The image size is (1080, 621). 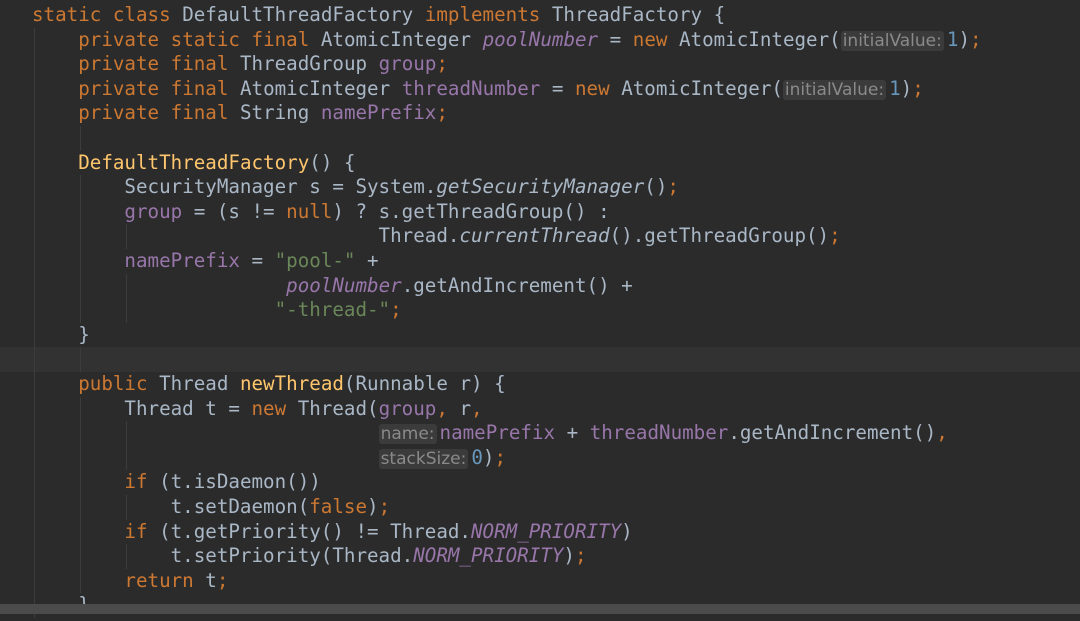 I want to click on code-line: namePrefix = "pool-" +, so click(x=540, y=261).